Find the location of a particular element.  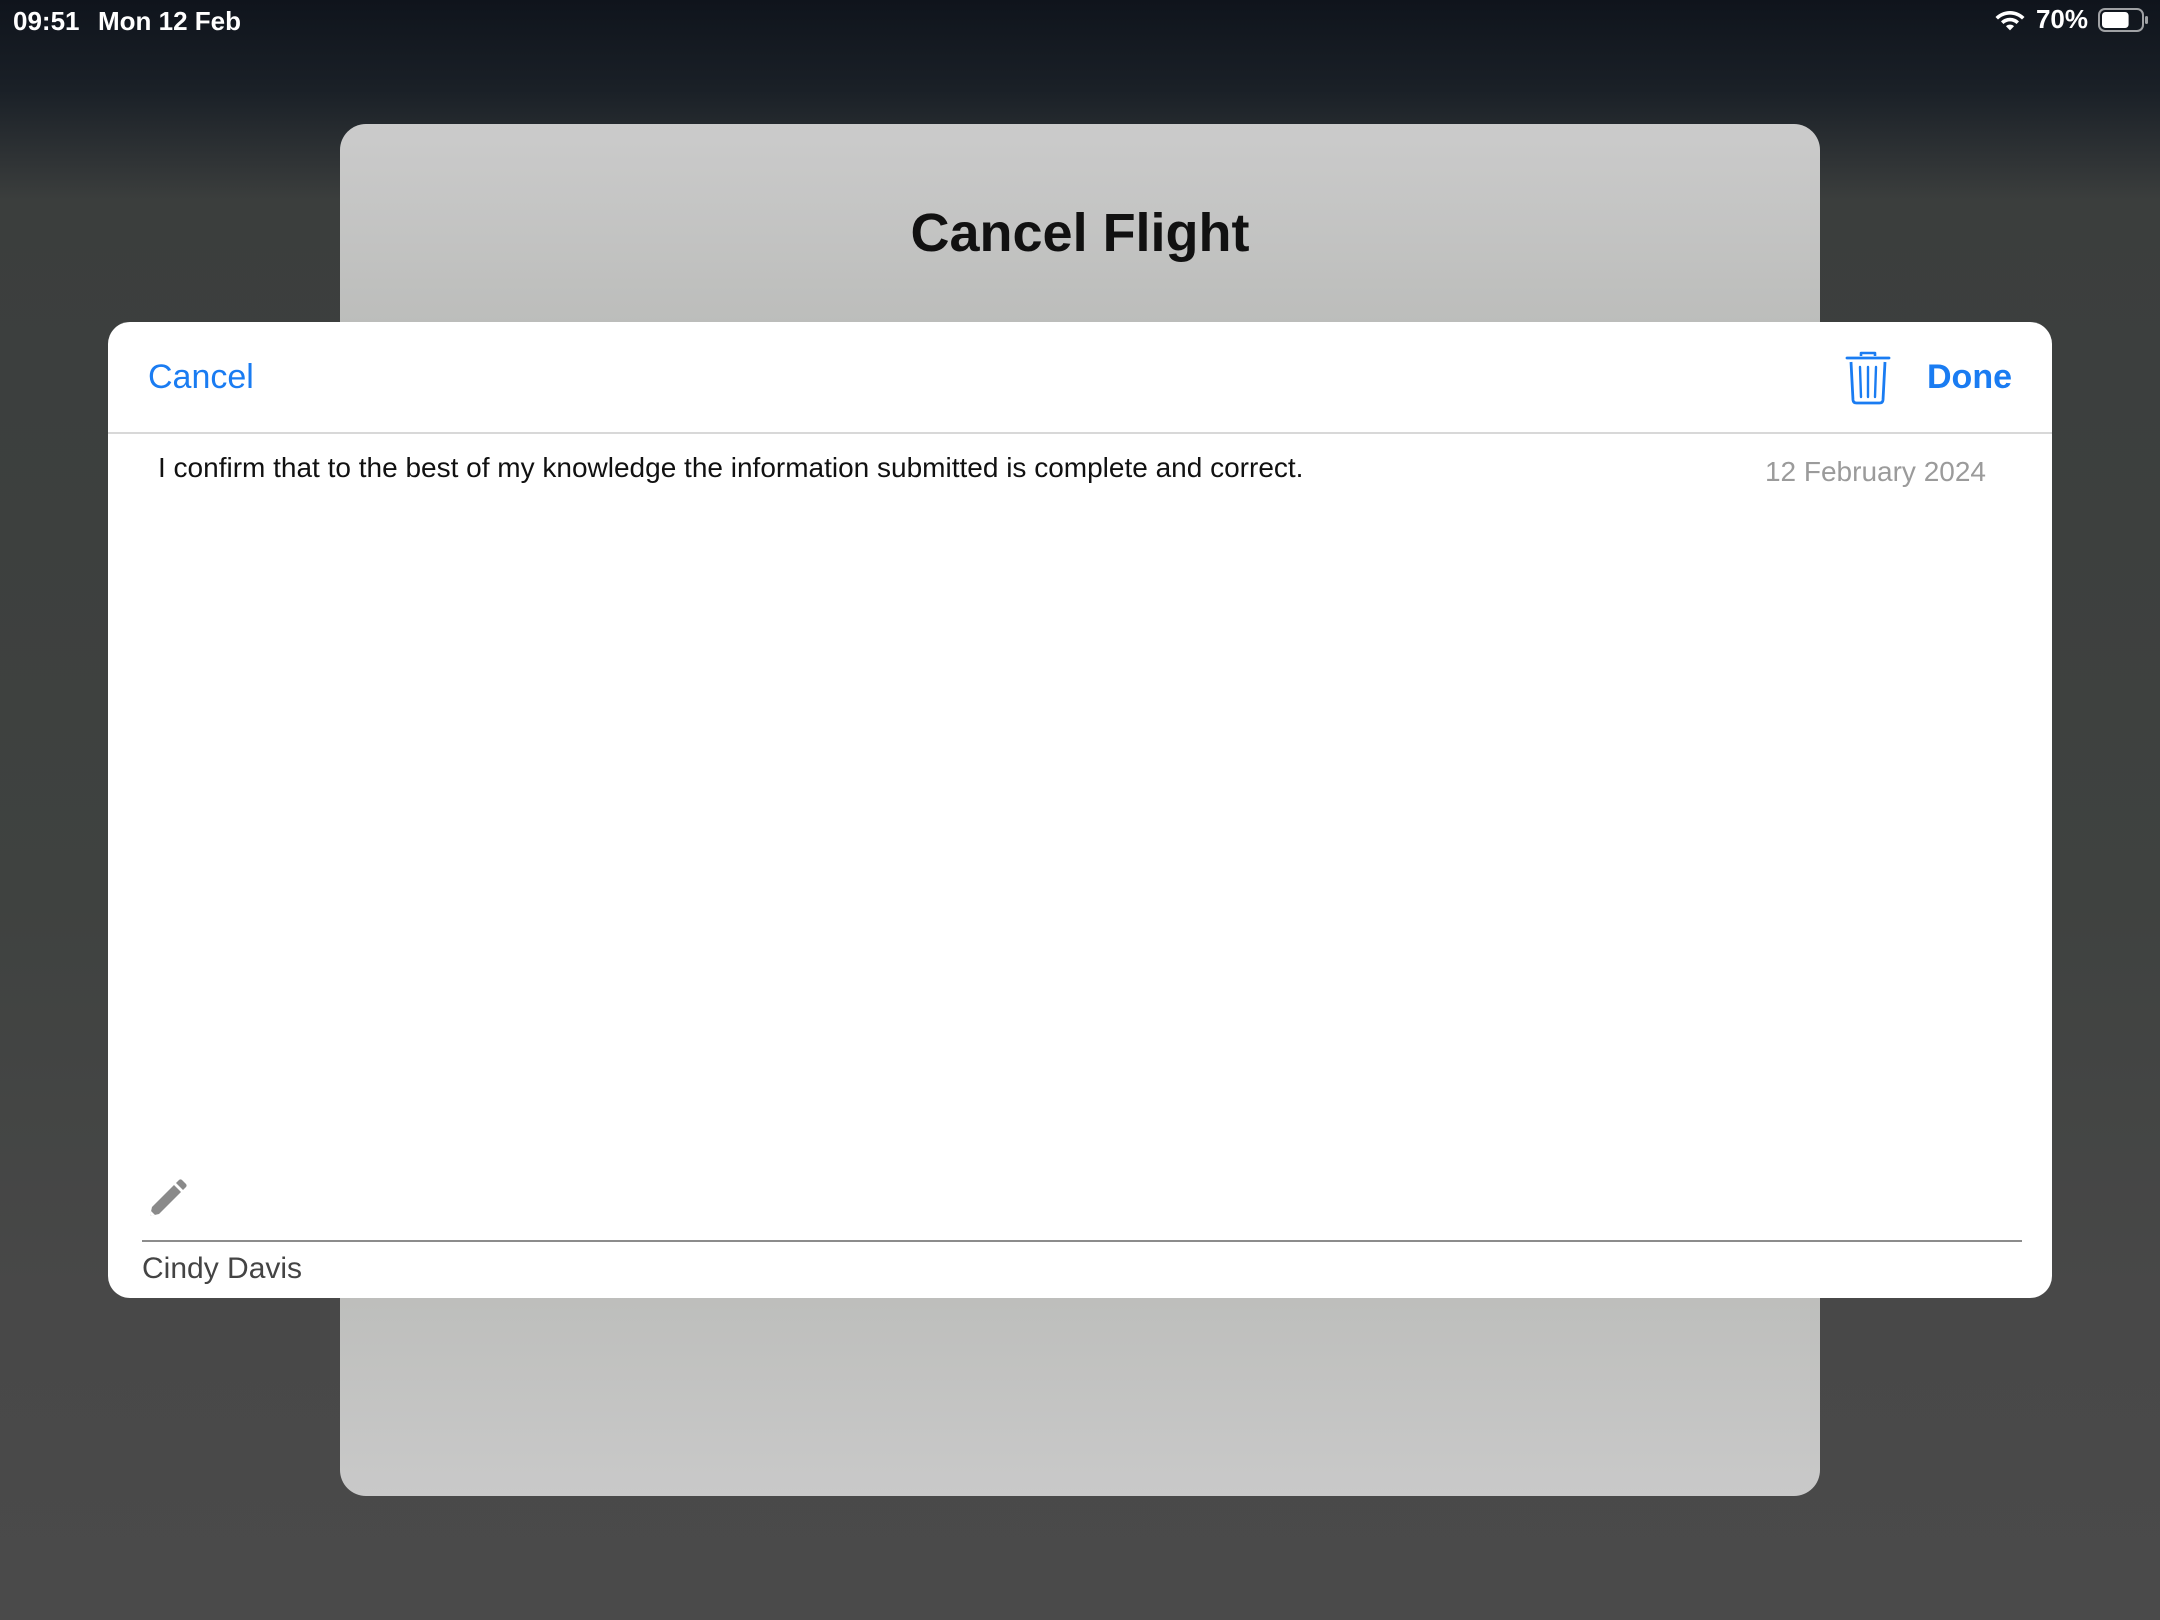

sheet-title: Cancel Flight is located at coordinates (1080, 233).